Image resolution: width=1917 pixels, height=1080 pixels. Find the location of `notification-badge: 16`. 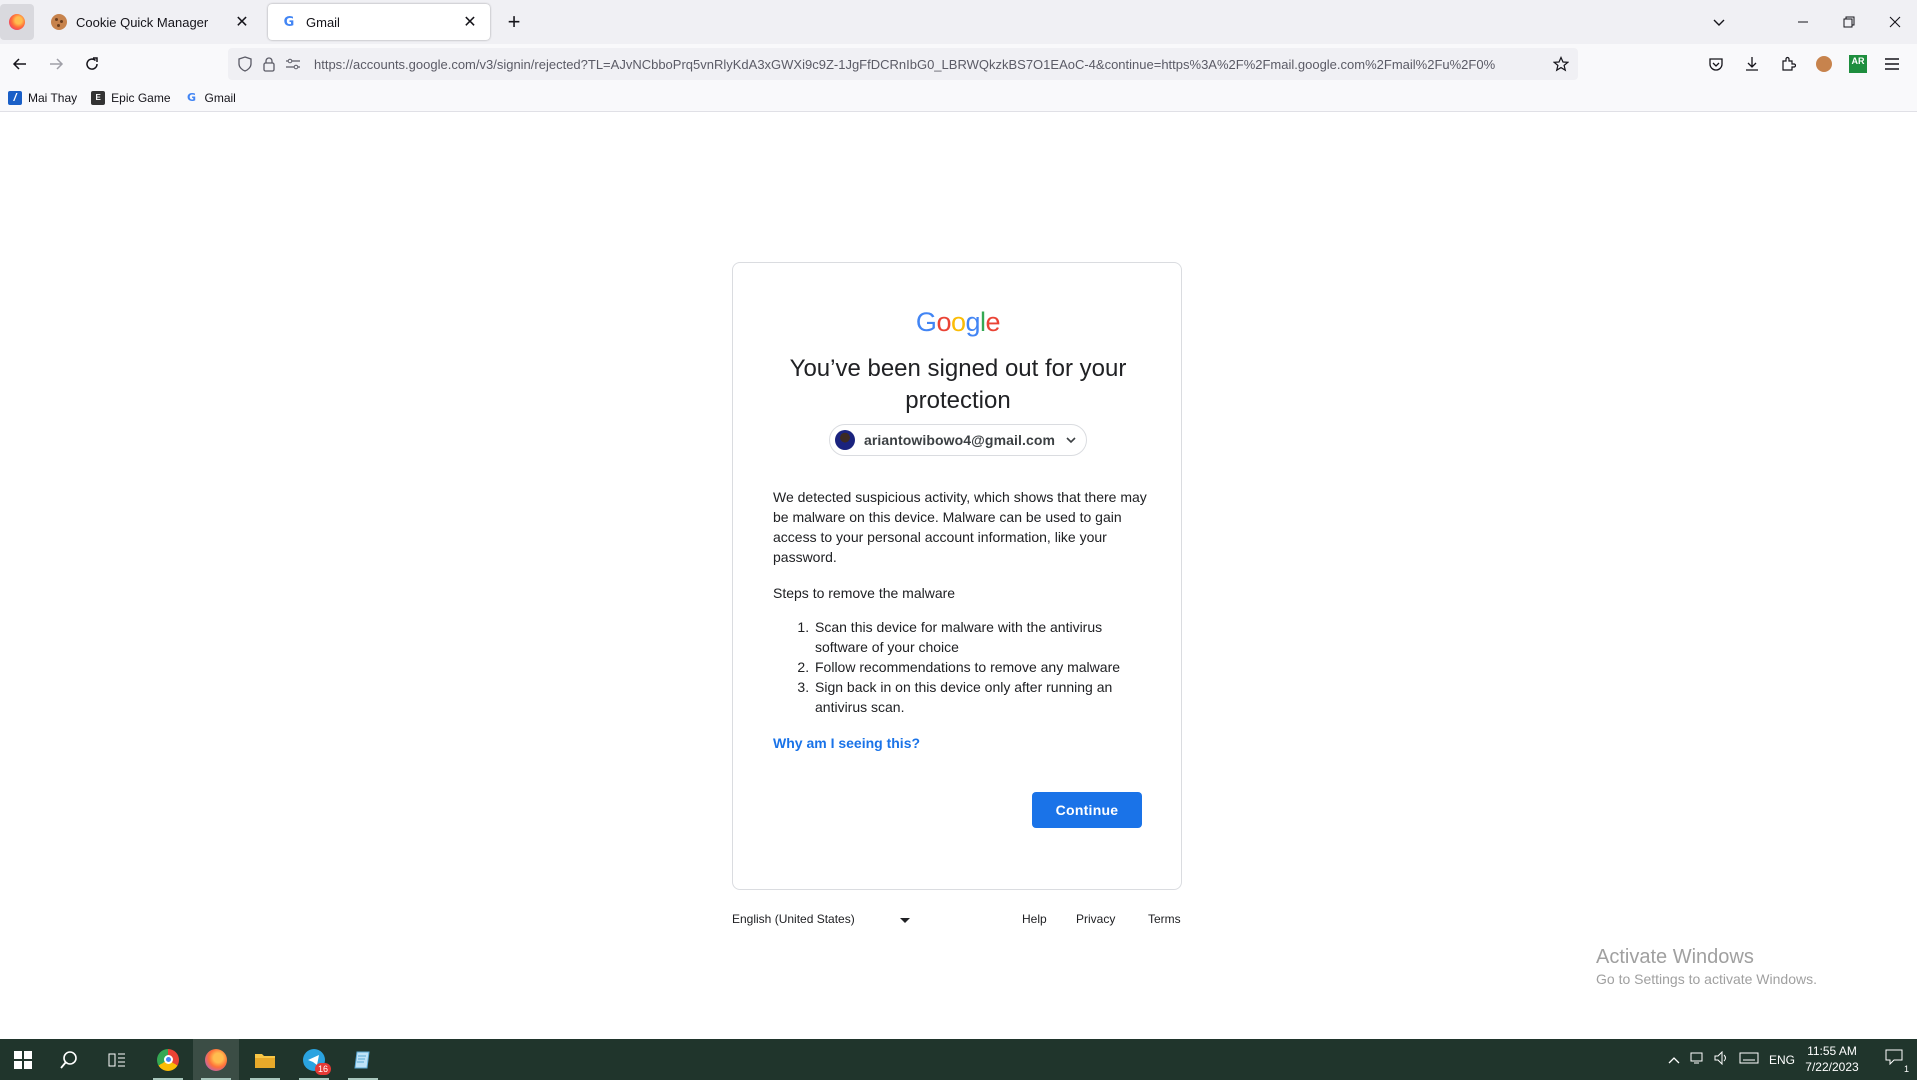

notification-badge: 16 is located at coordinates (322, 1068).